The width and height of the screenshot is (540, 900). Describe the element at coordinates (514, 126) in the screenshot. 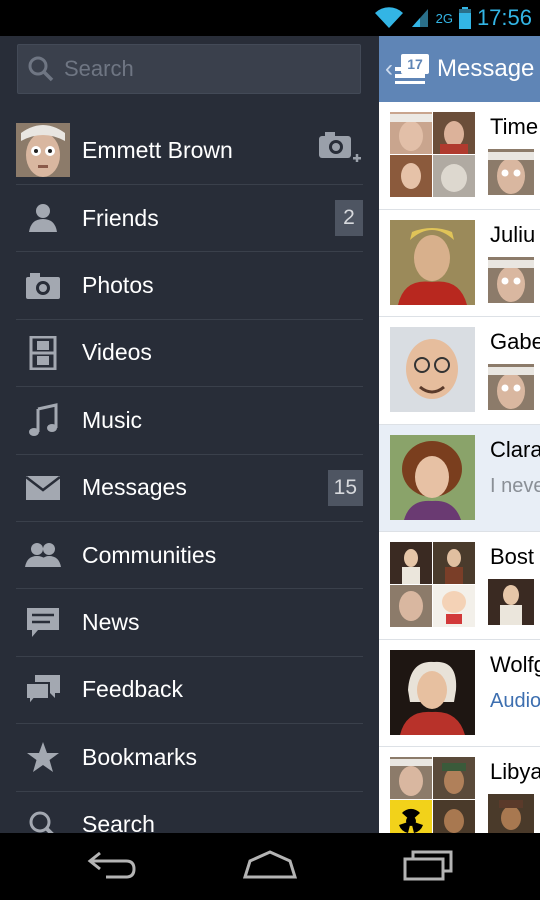

I see `conversation-title: Time` at that location.